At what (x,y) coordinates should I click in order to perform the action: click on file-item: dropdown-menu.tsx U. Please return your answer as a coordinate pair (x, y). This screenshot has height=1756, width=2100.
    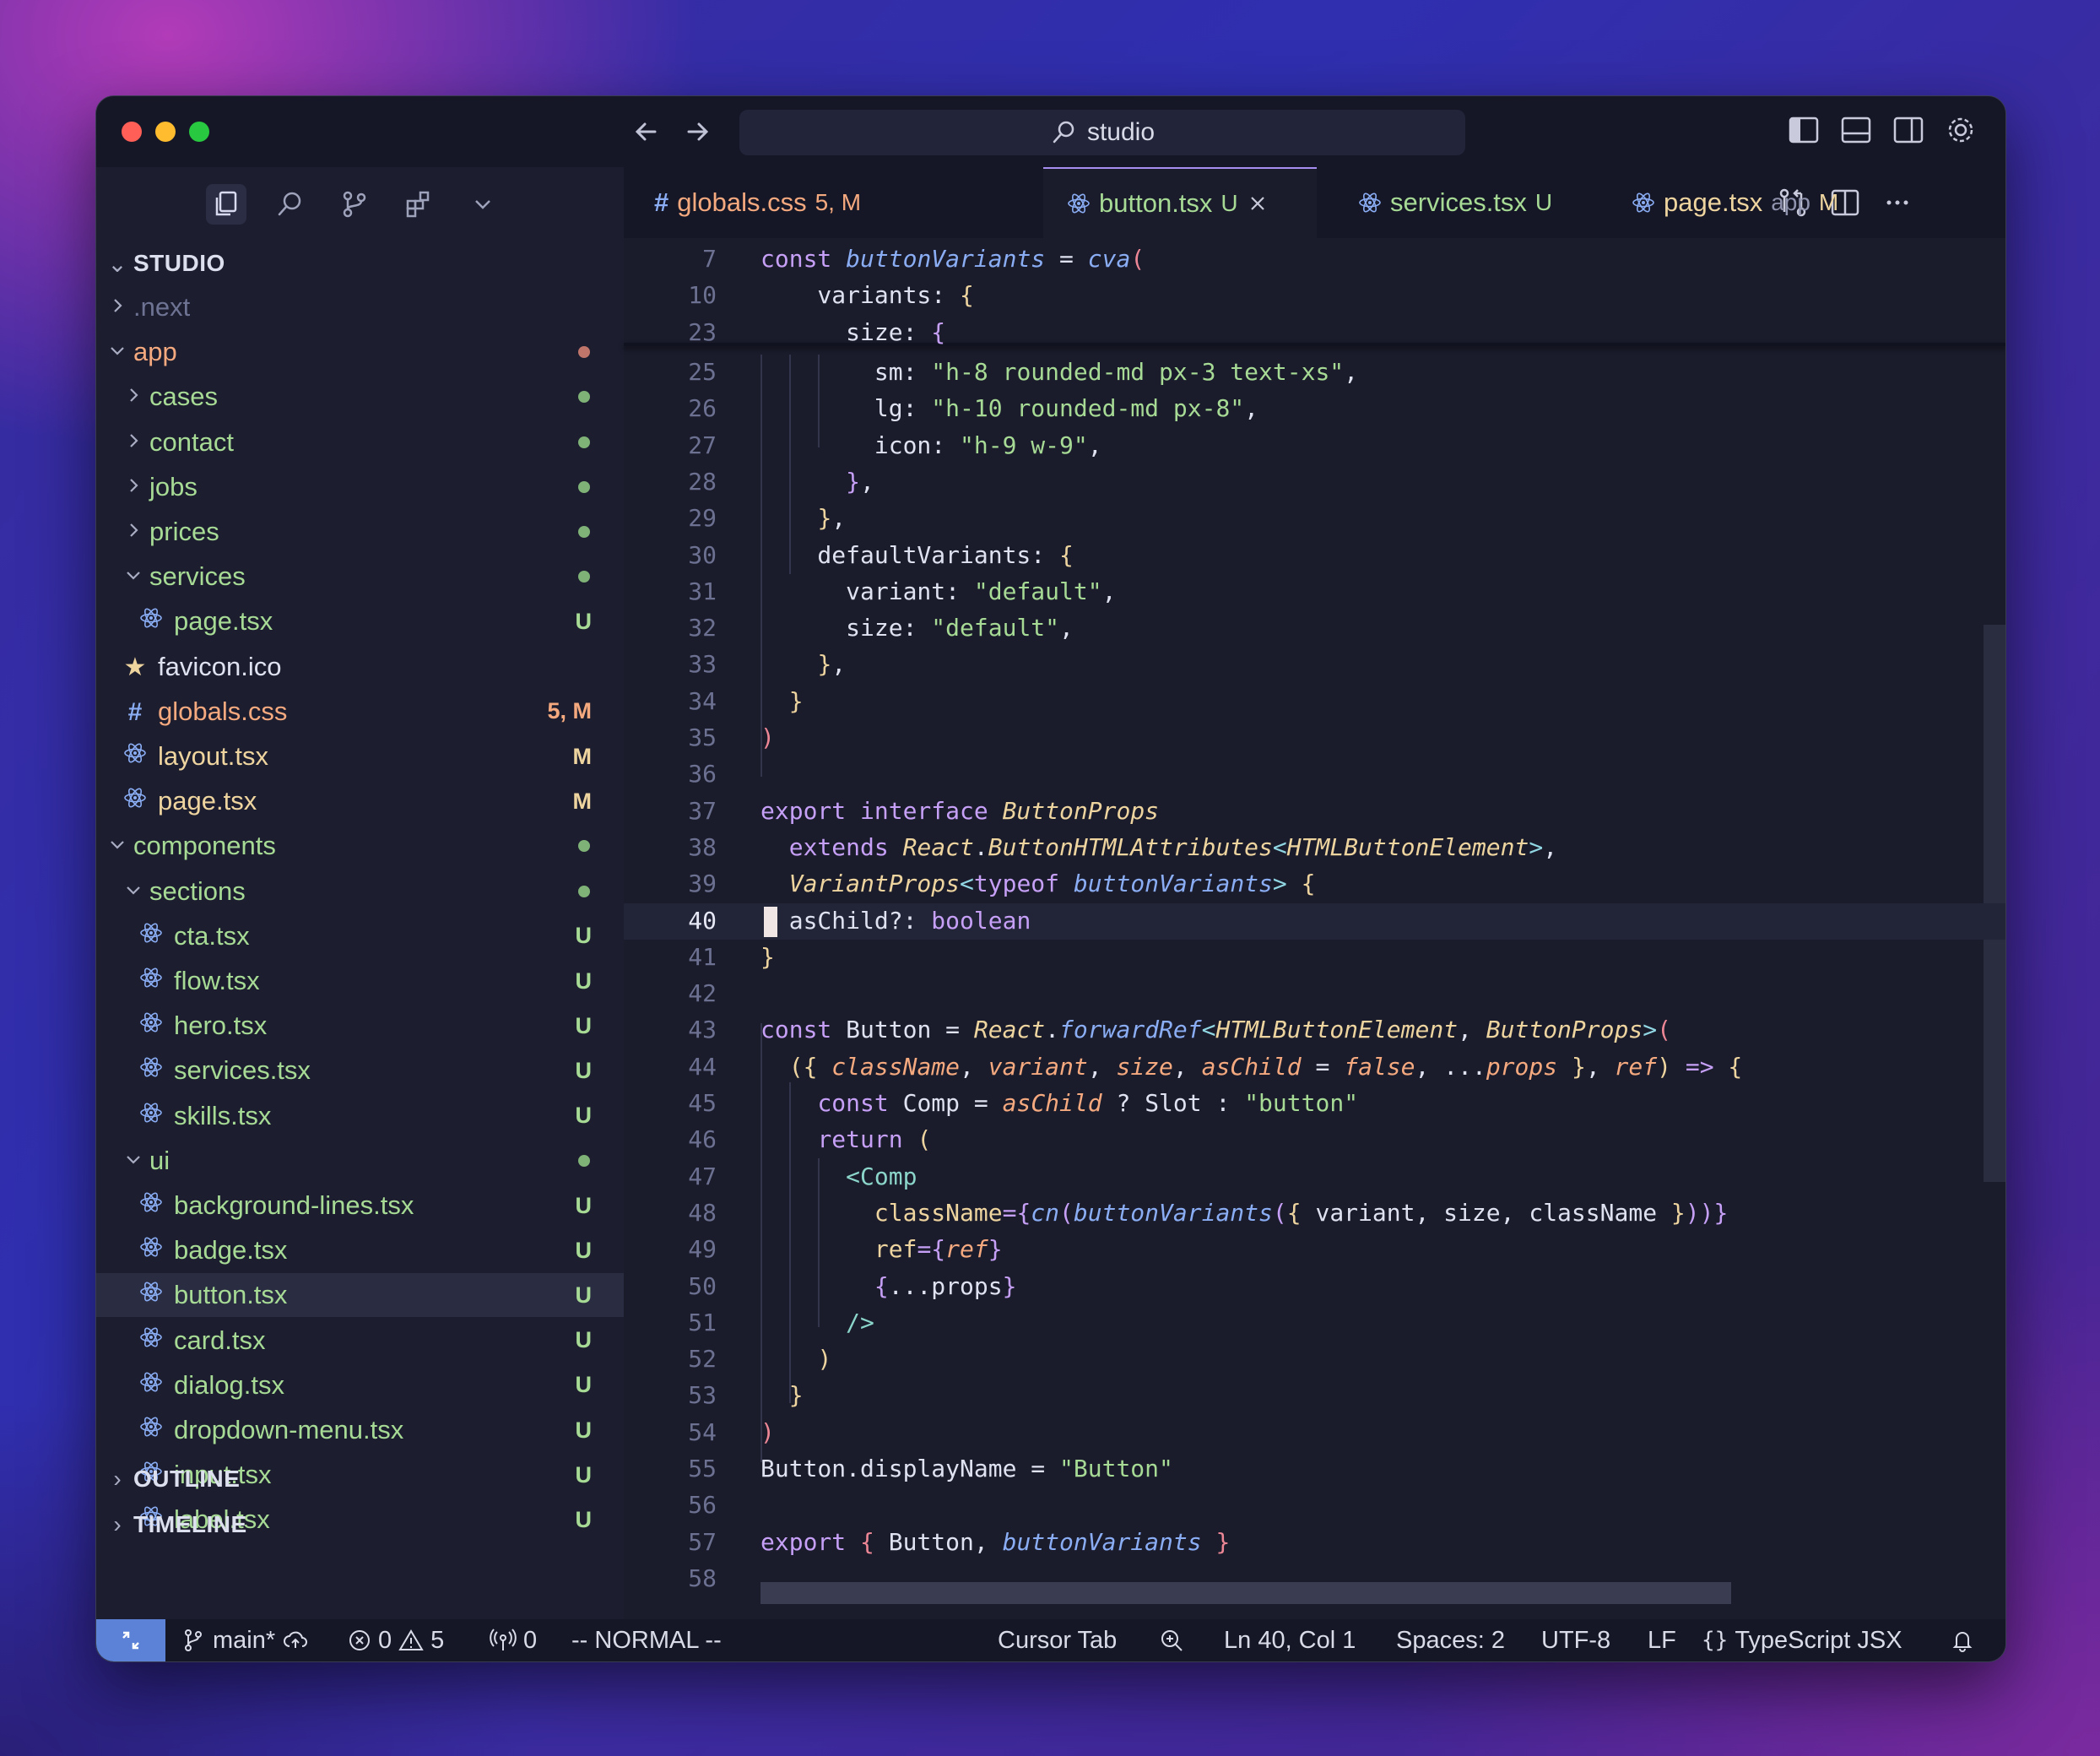
    Looking at the image, I should click on (360, 1430).